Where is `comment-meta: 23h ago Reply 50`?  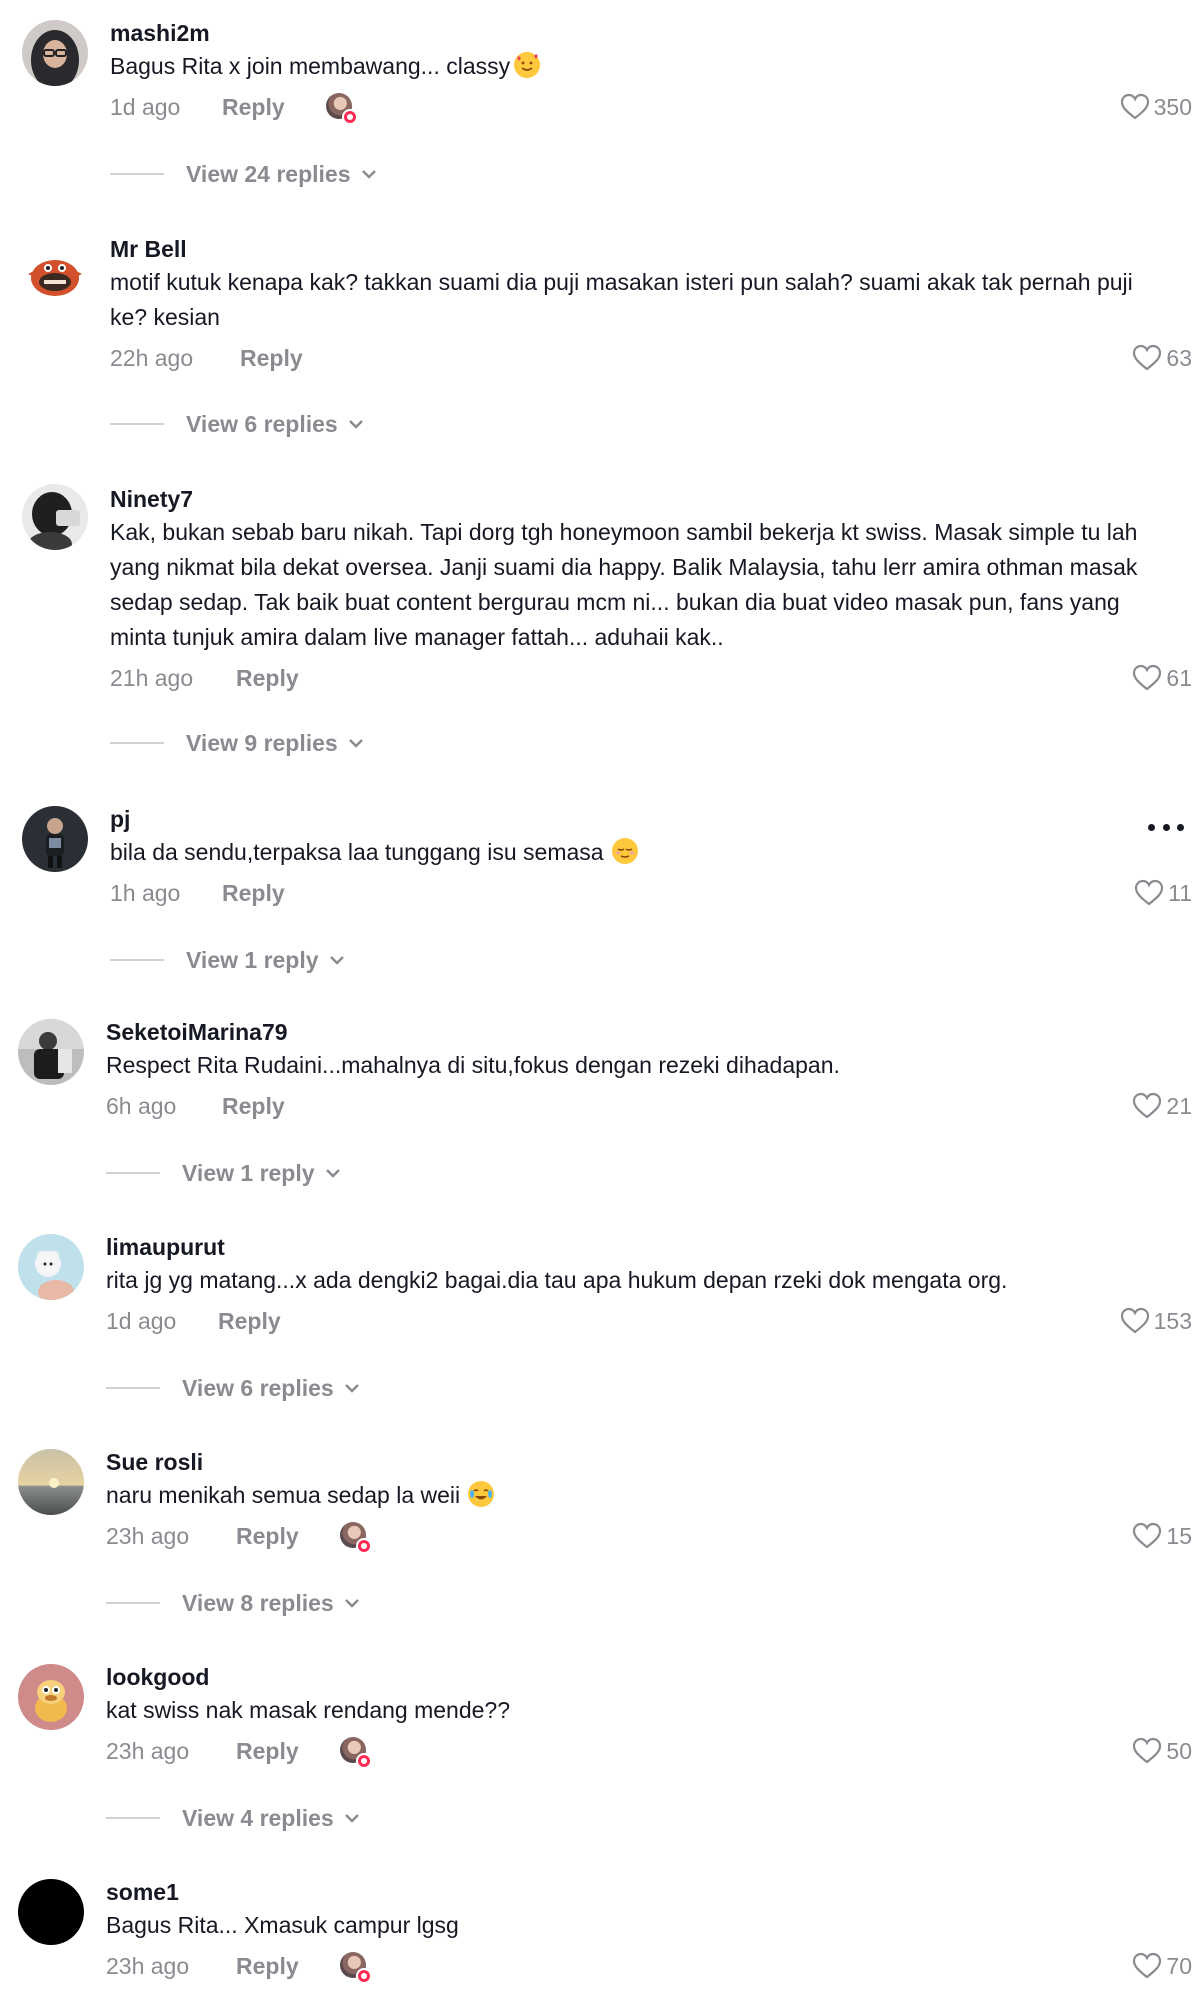 comment-meta: 23h ago Reply 50 is located at coordinates (649, 1751).